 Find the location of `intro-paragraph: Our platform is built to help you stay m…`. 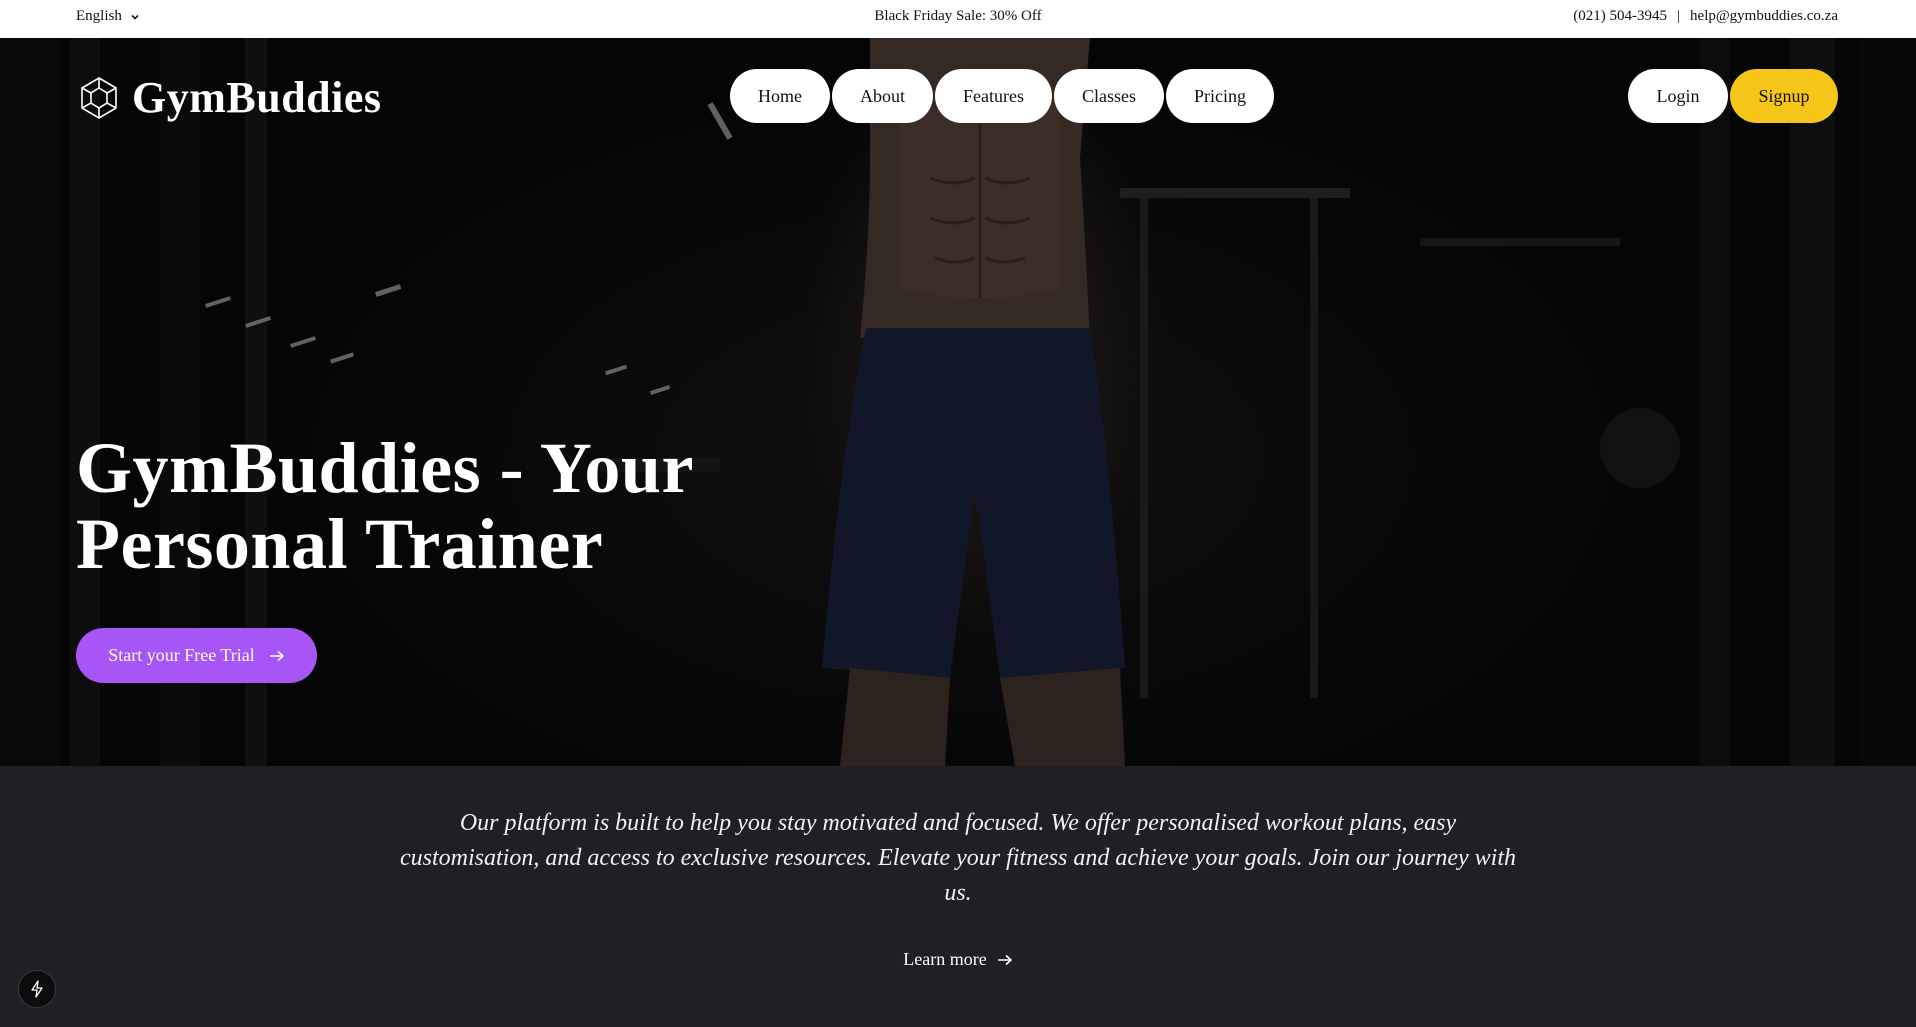

intro-paragraph: Our platform is built to help you stay m… is located at coordinates (958, 858).